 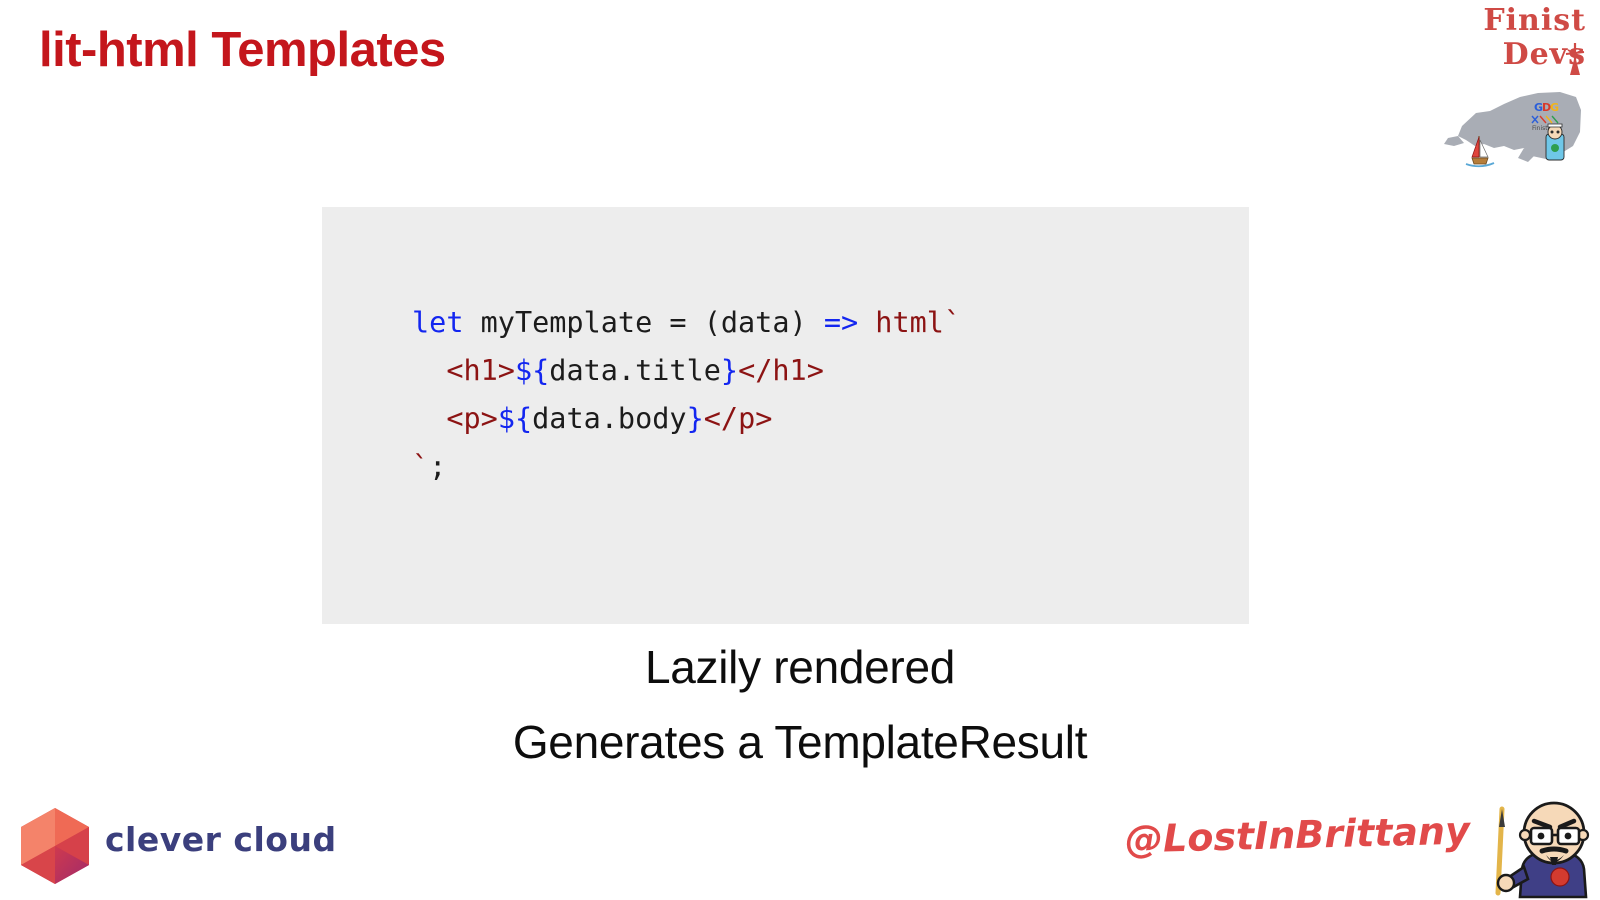 I want to click on code-line-2: <h1>${data.title}</h1>, so click(x=686, y=371).